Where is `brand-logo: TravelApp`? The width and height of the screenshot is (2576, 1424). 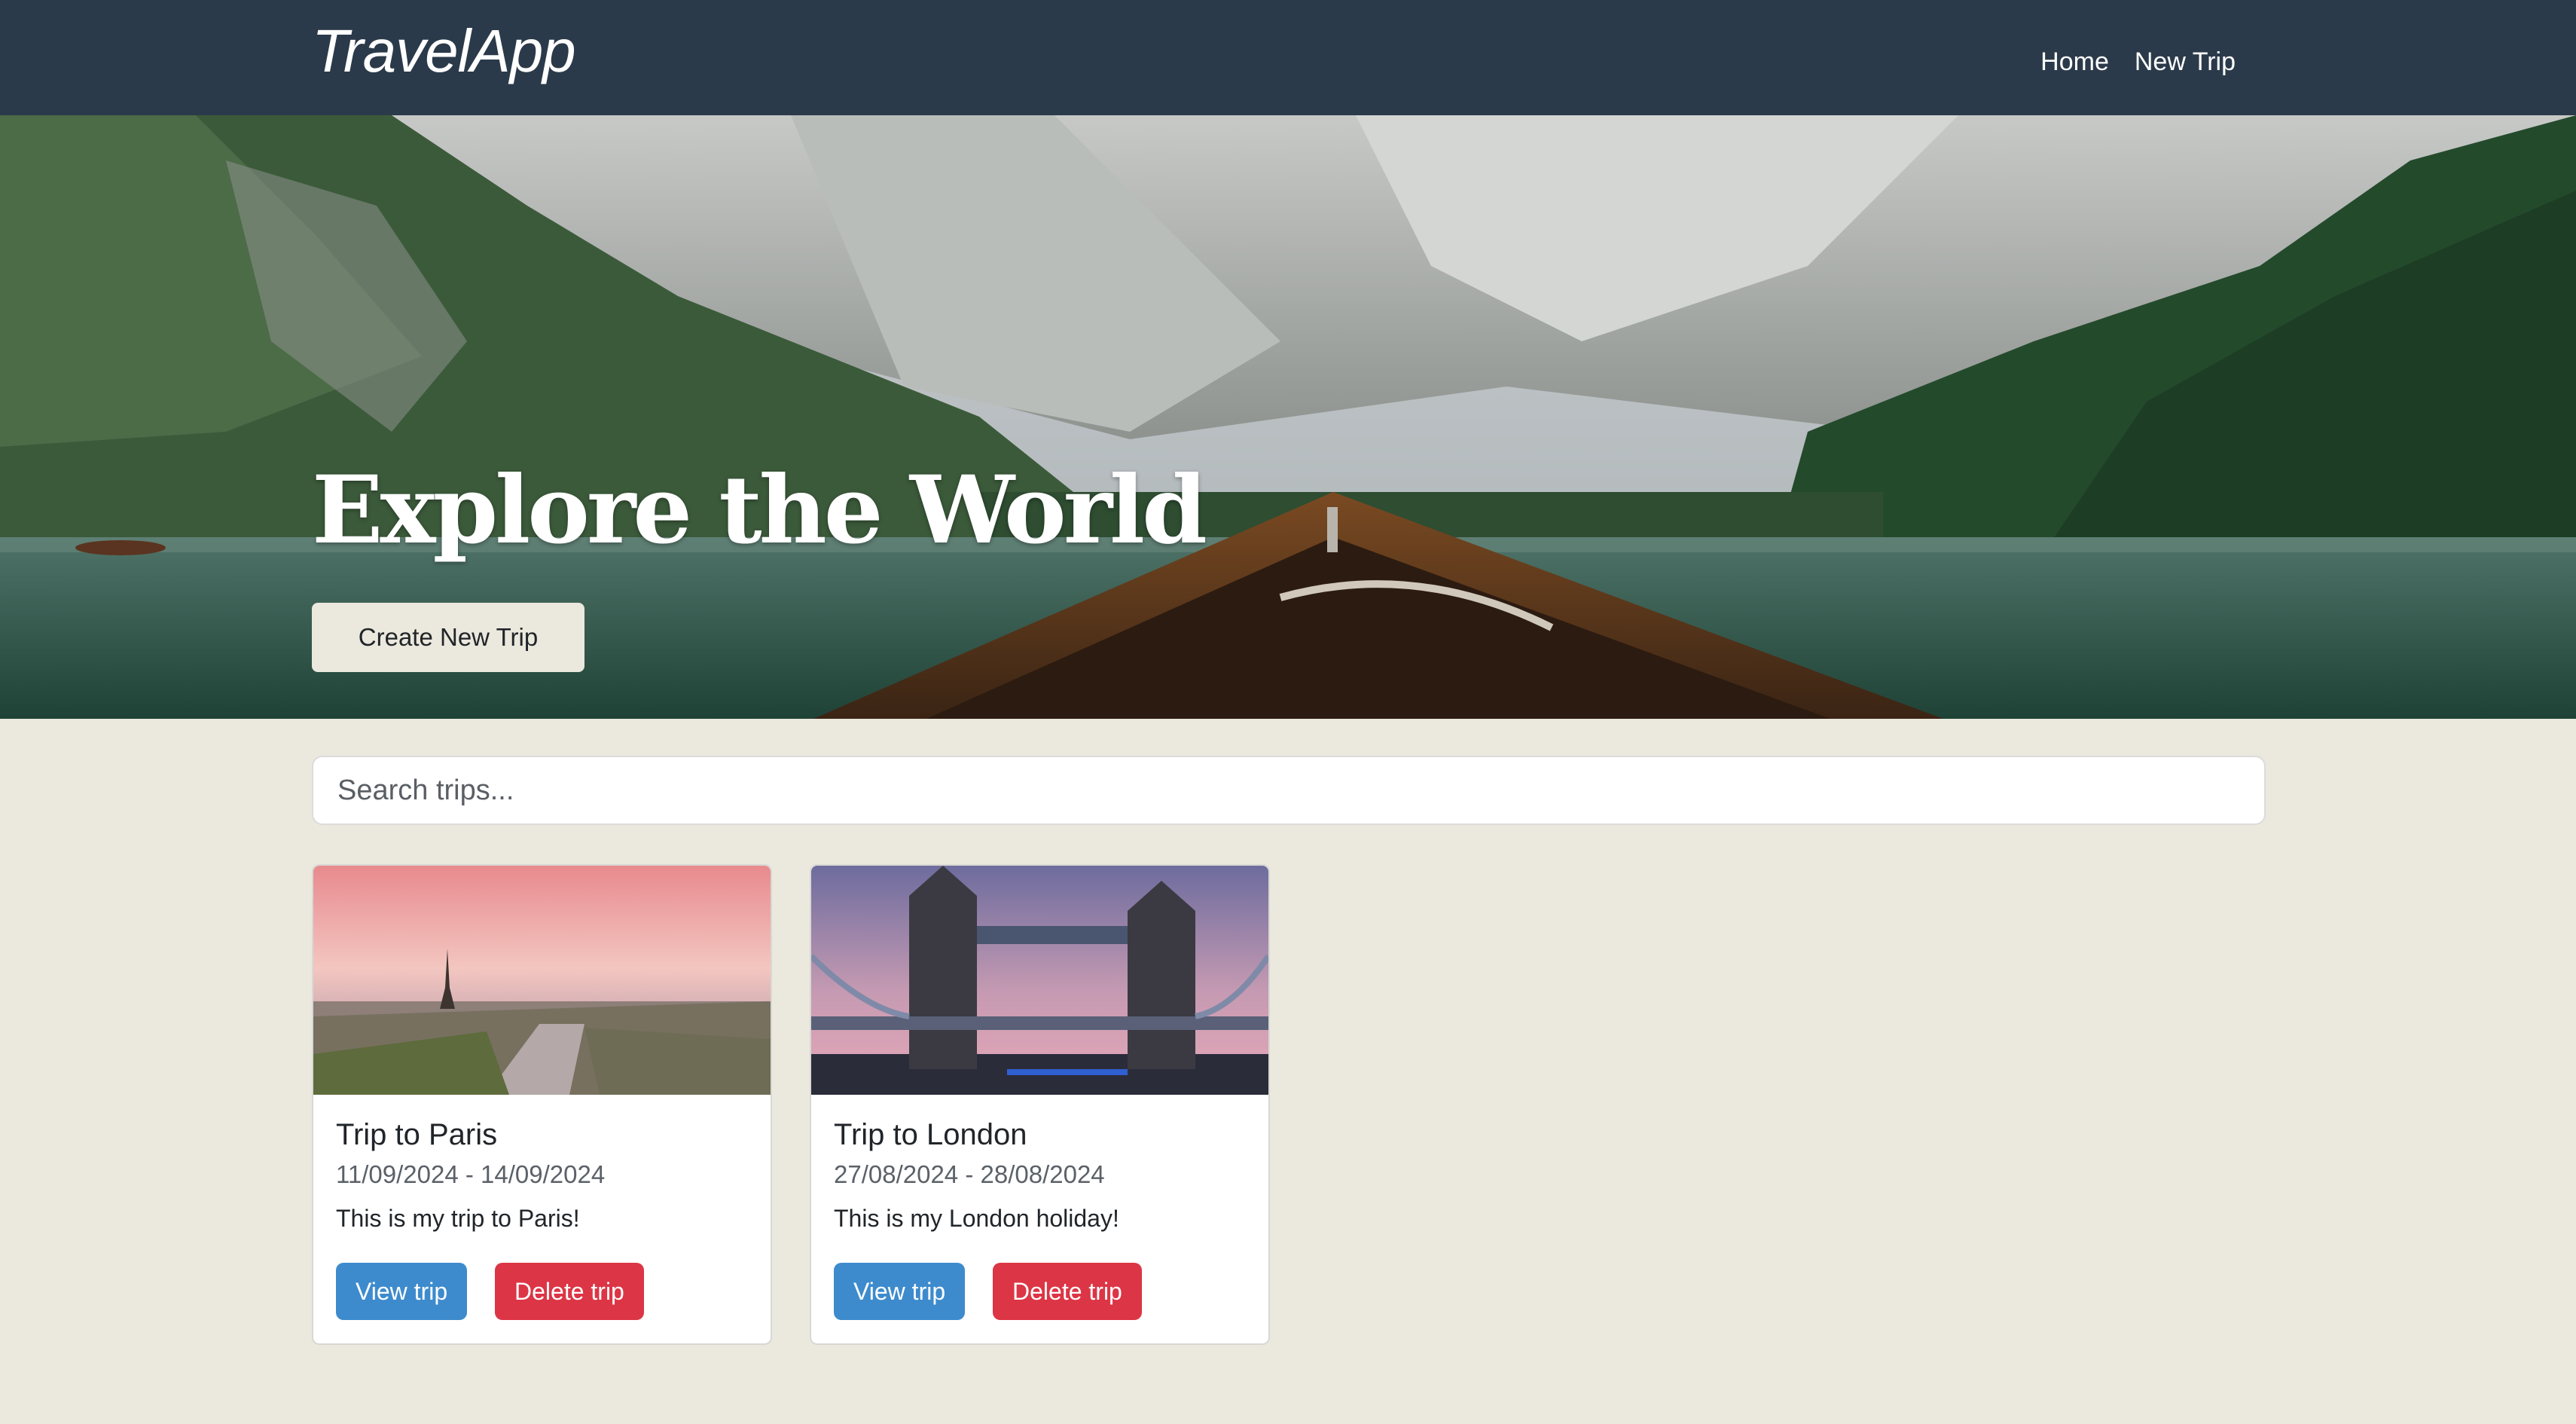 brand-logo: TravelApp is located at coordinates (444, 52).